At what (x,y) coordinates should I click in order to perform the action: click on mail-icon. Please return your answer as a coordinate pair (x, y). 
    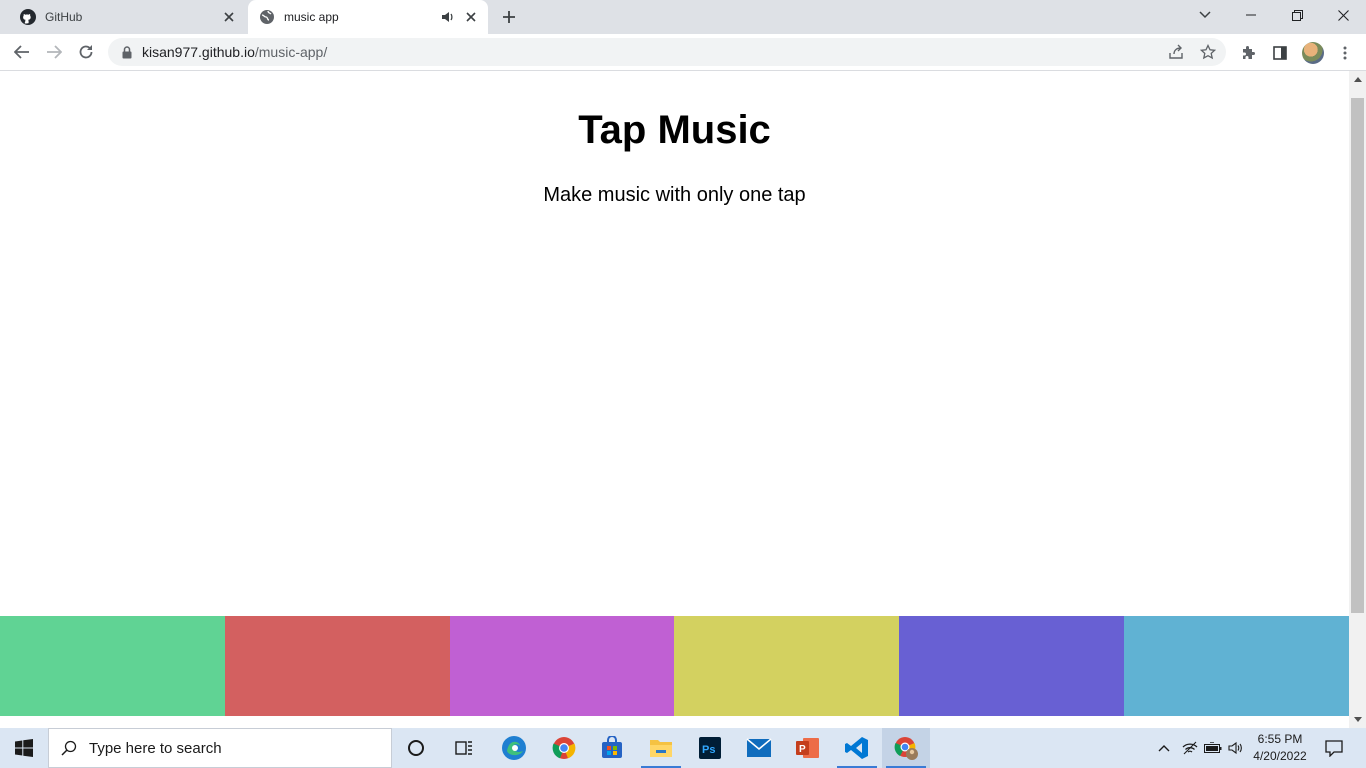
    Looking at the image, I should click on (759, 748).